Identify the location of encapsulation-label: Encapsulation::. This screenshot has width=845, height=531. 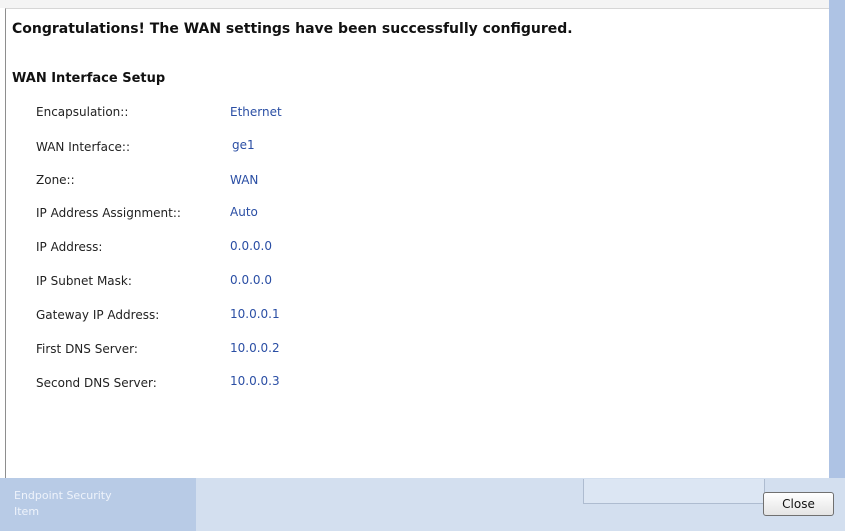
(82, 112).